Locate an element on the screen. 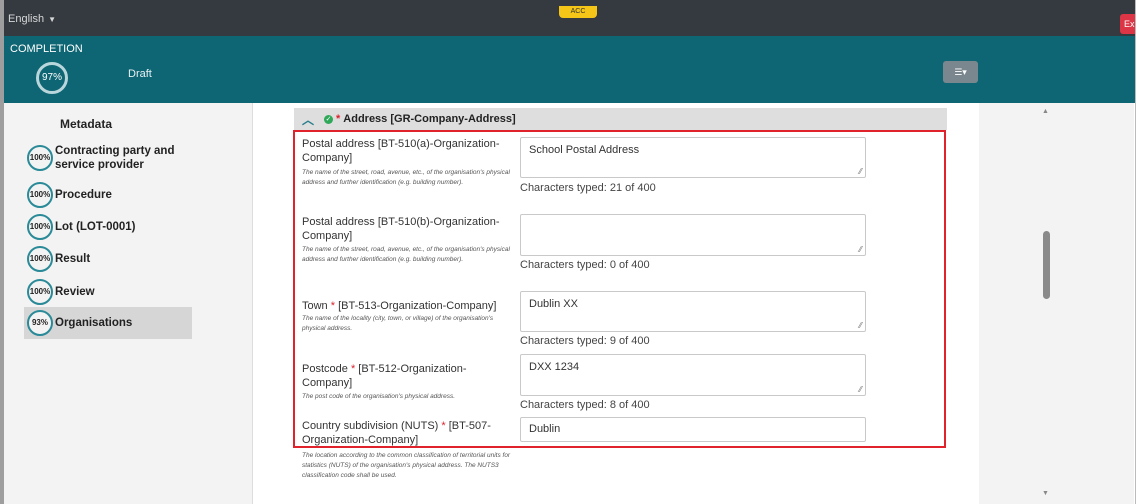 The height and width of the screenshot is (504, 1136). input-value: DXX 1234 is located at coordinates (554, 367).